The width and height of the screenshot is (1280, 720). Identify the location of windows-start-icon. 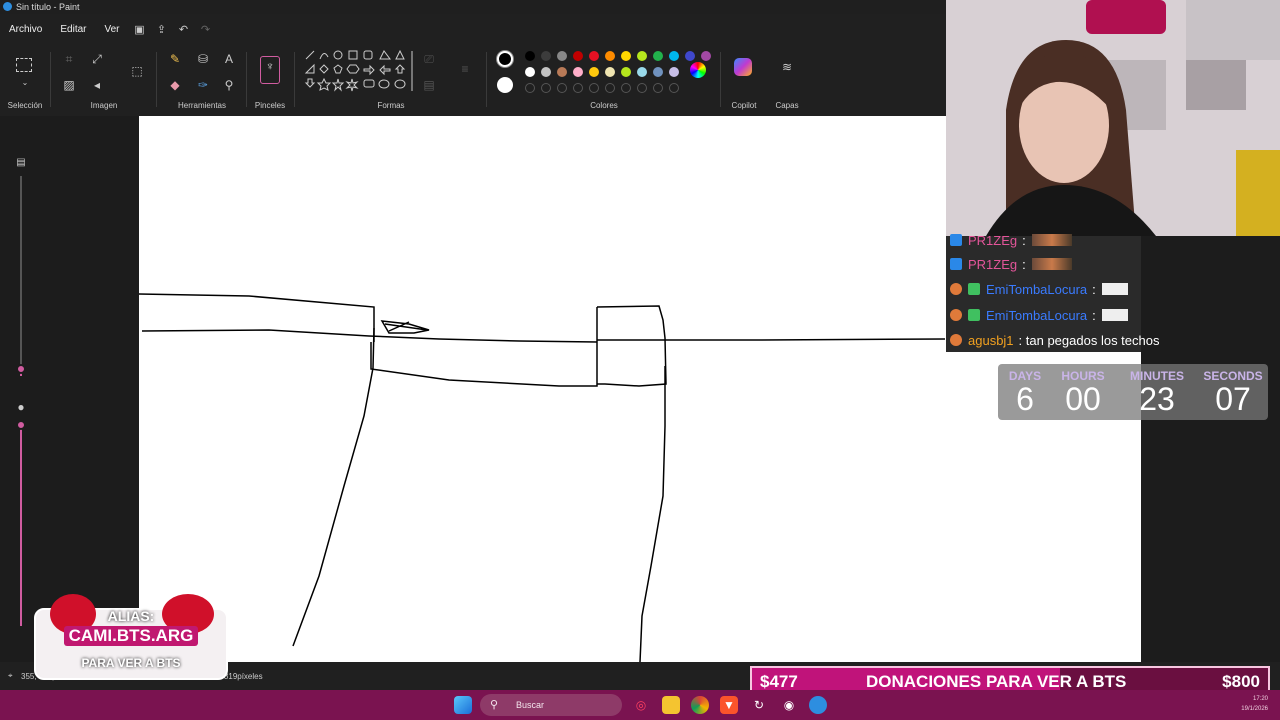
(463, 705).